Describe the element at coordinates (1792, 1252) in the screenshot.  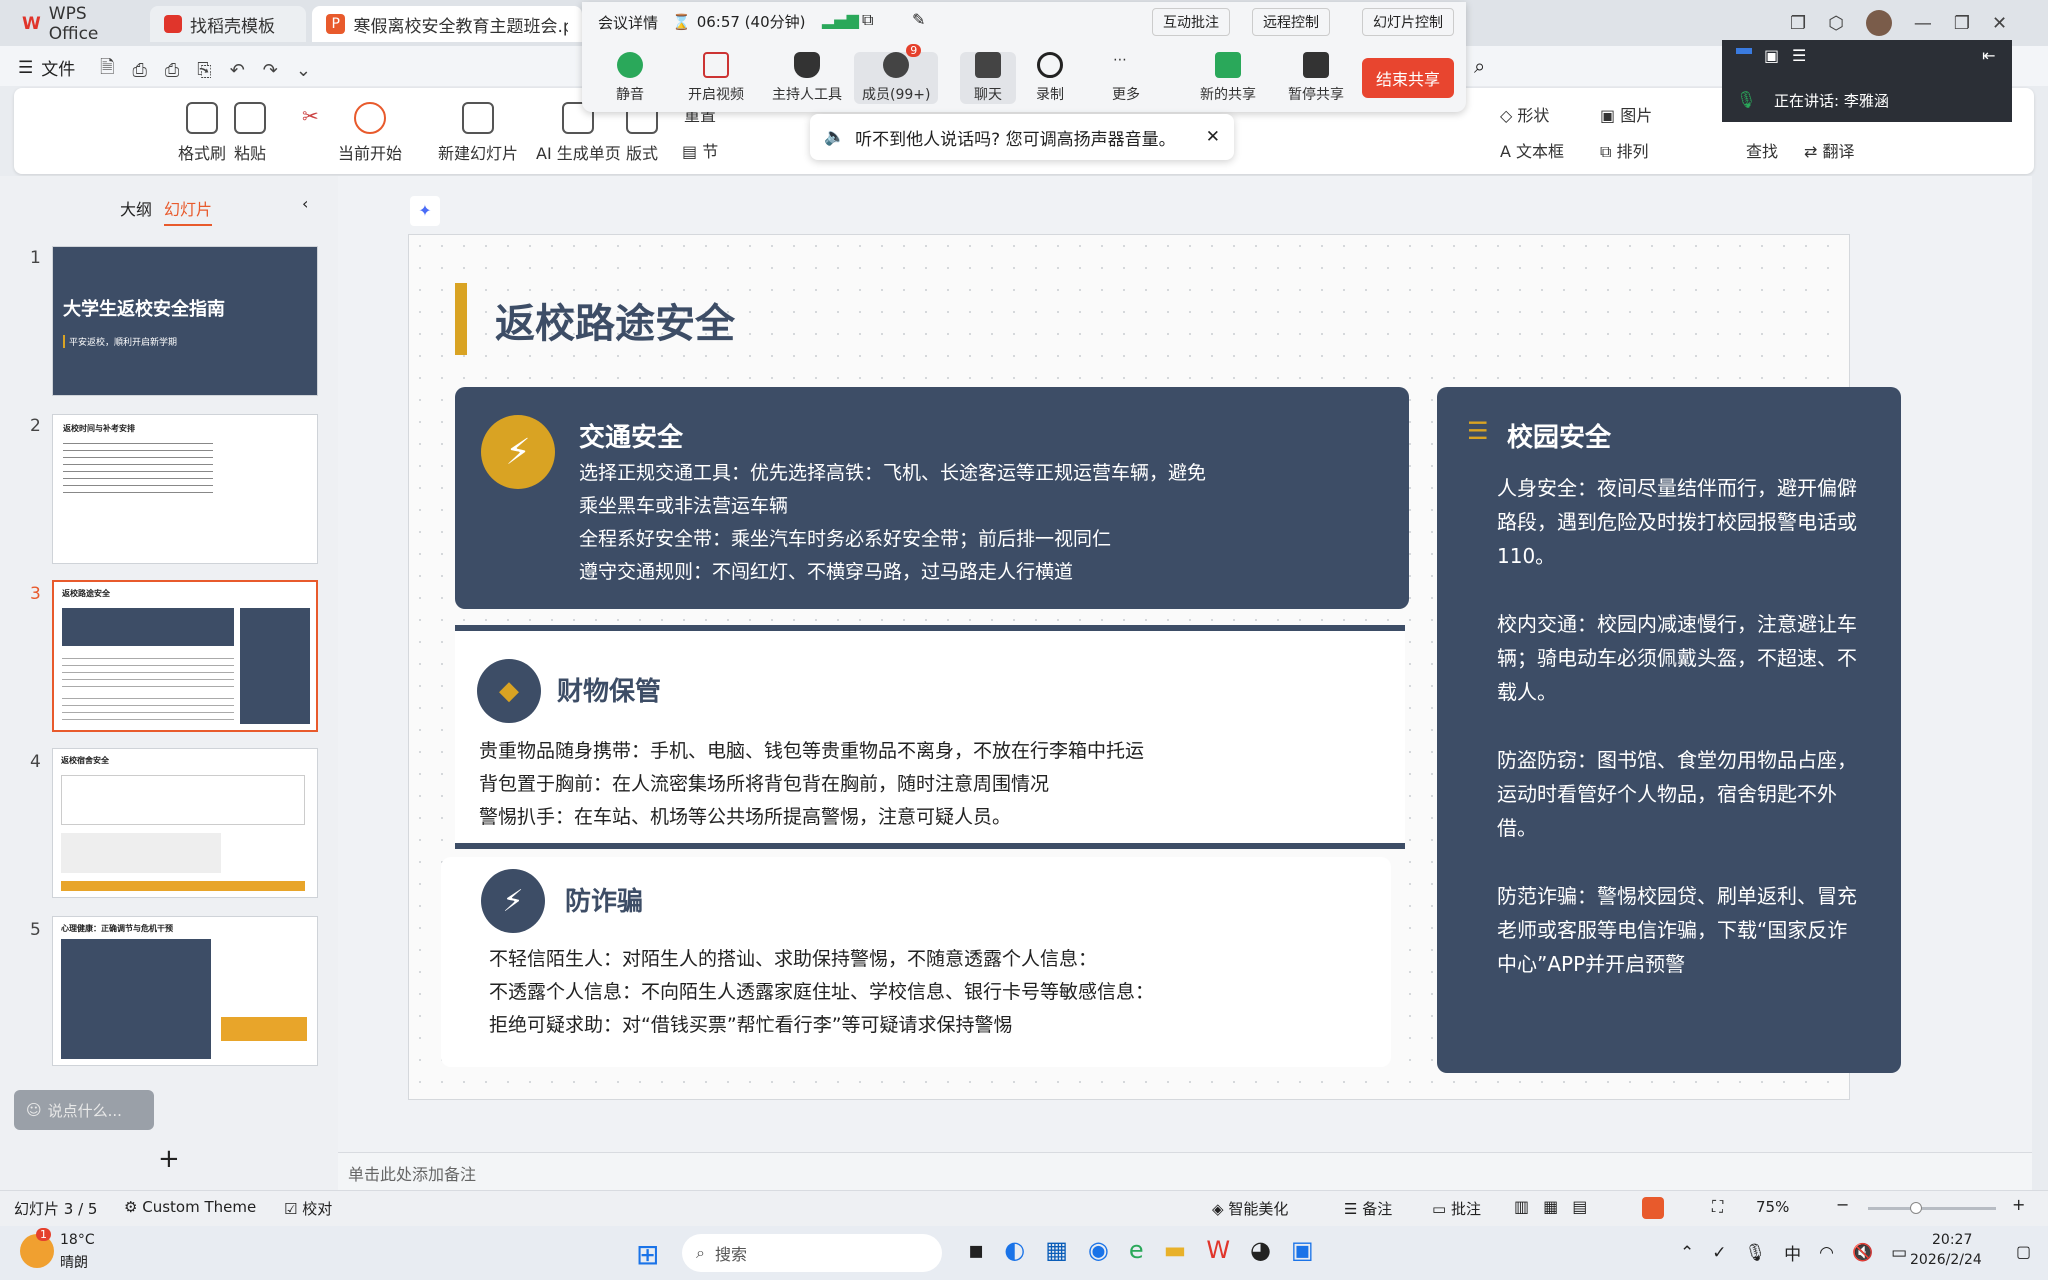
I see `ime-indicator: 中` at that location.